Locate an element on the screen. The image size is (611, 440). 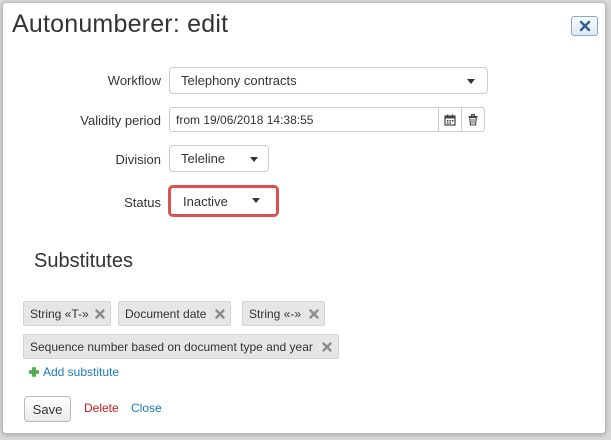
validity-period-label: Validity period is located at coordinates (120, 120).